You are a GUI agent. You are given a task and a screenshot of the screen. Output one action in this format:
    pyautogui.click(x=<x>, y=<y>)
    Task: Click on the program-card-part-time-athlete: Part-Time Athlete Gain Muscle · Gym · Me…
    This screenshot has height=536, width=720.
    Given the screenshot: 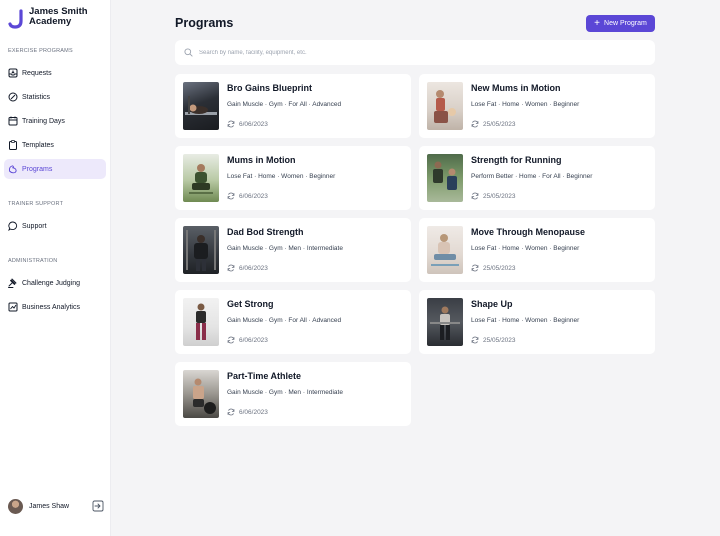 What is the action you would take?
    pyautogui.click(x=293, y=394)
    